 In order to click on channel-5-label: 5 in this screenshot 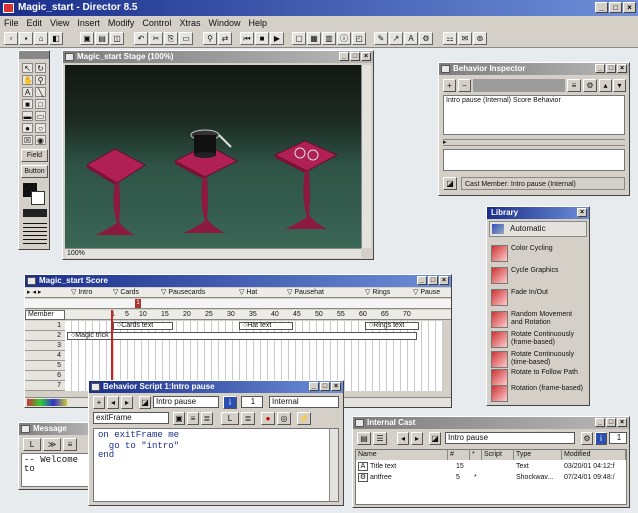, I will do `click(45, 366)`.